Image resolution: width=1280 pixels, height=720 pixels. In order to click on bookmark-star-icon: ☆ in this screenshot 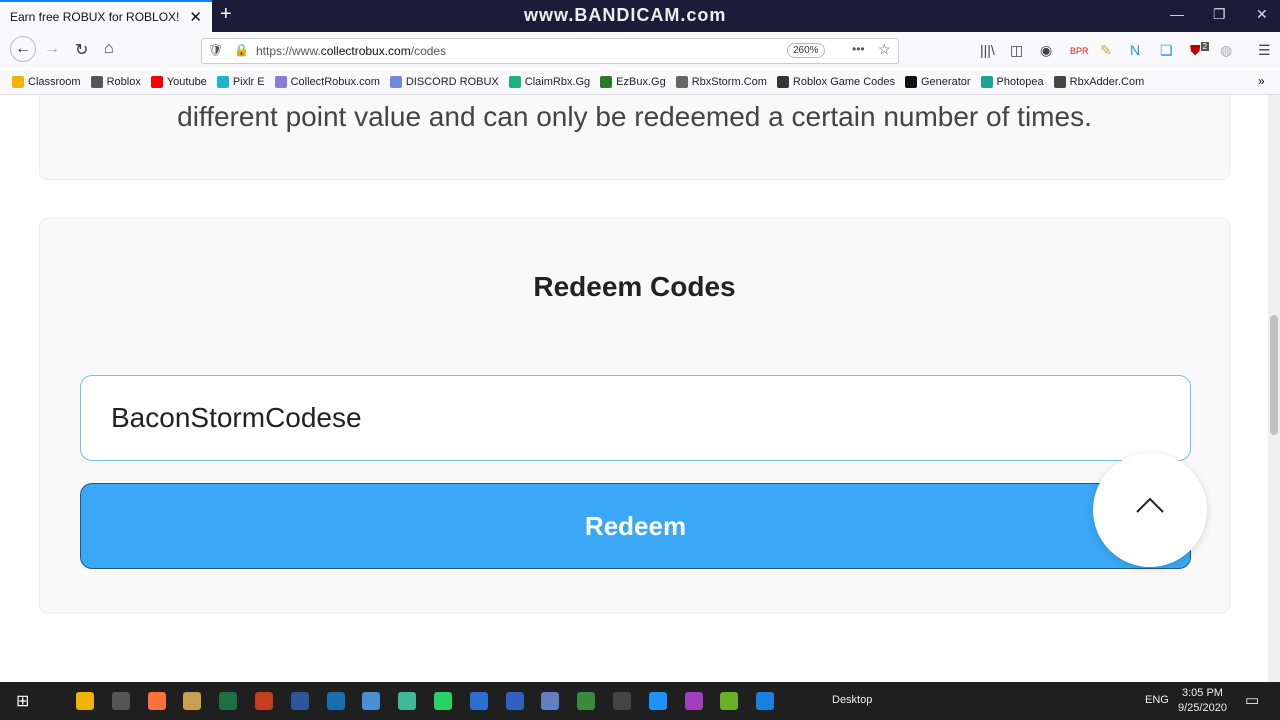, I will do `click(884, 49)`.